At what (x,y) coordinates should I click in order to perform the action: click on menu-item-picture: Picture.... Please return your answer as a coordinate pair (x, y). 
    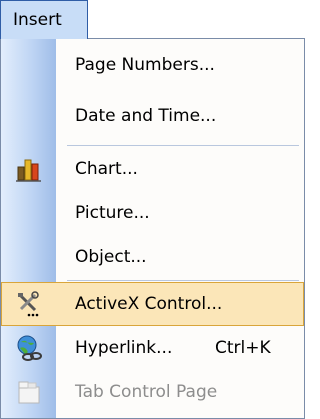
    Looking at the image, I should click on (152, 213).